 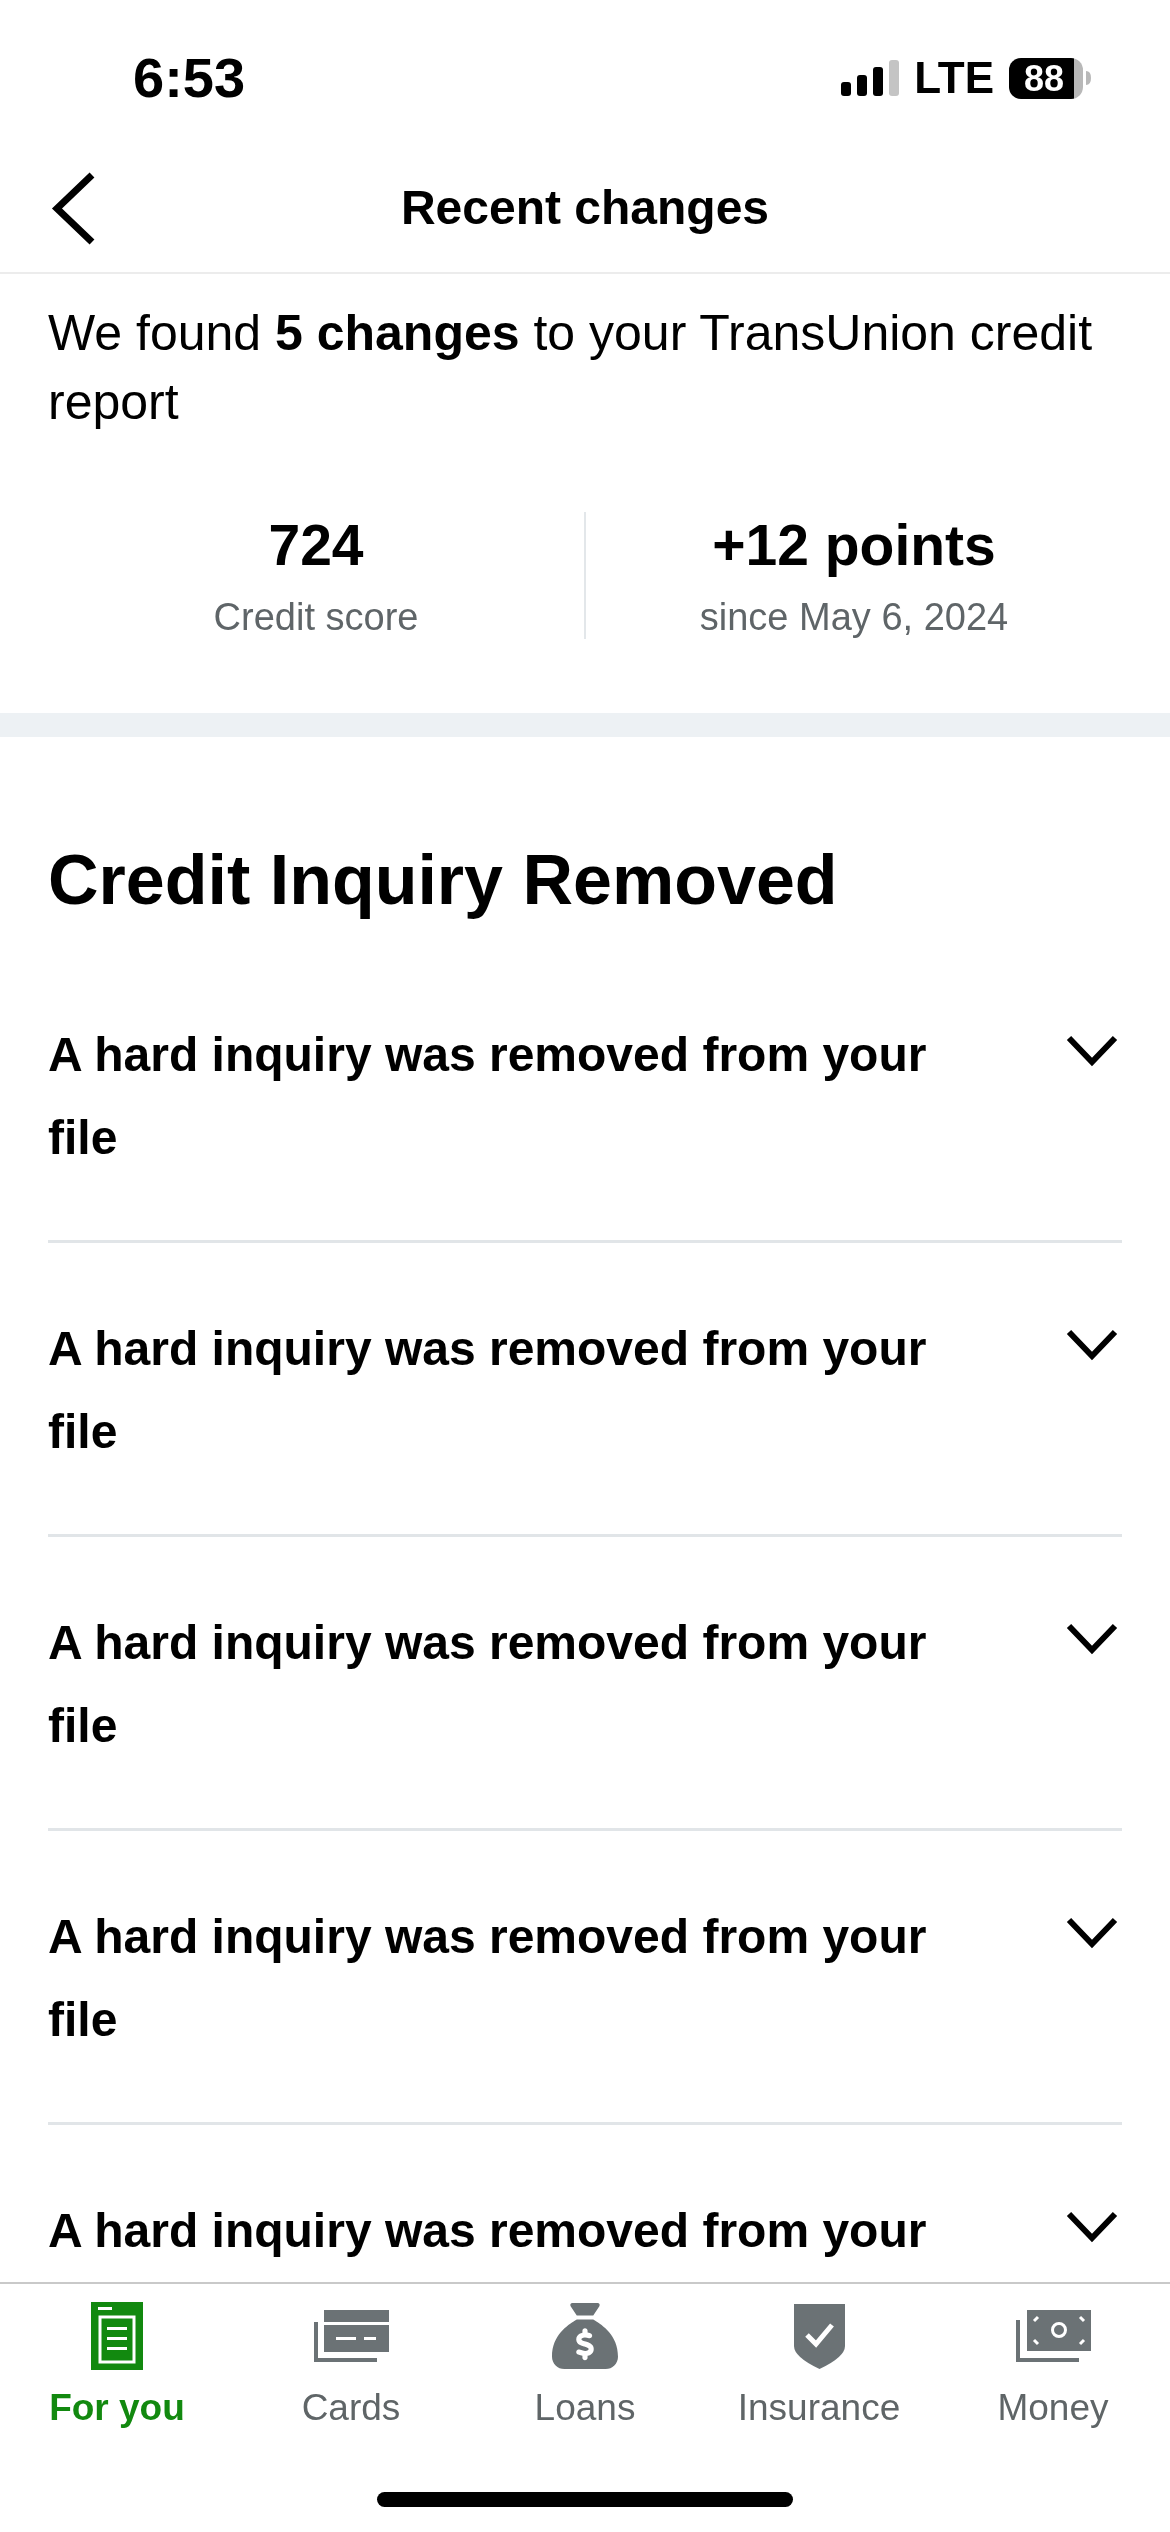 I want to click on battery-indicator: 88, so click(x=1046, y=78).